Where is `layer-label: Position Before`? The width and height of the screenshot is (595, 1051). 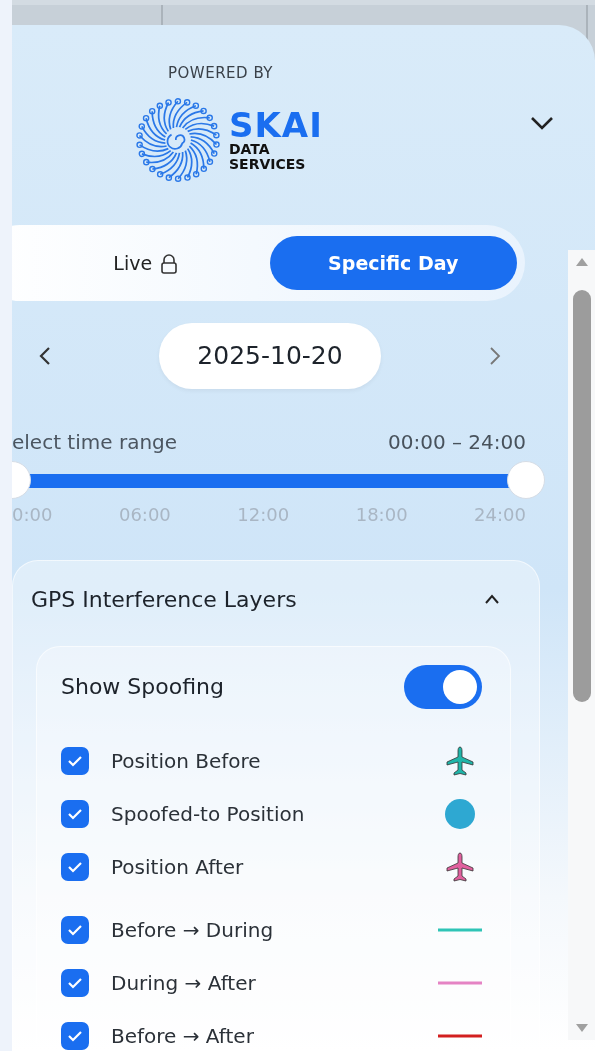 layer-label: Position Before is located at coordinates (186, 761).